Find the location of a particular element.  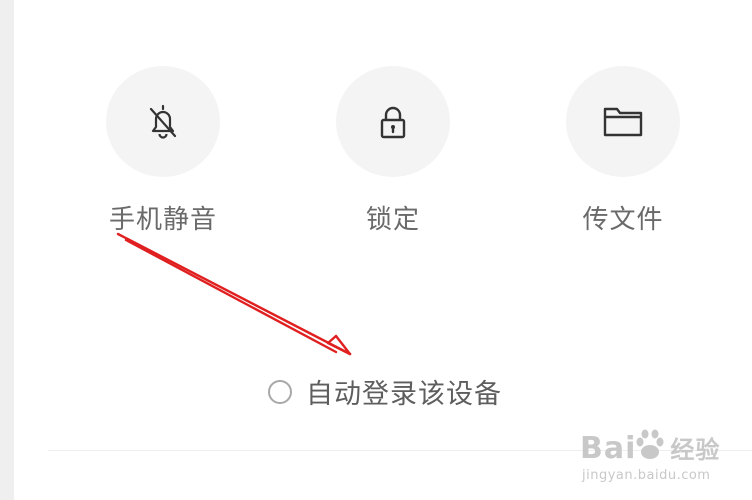

auto-login-option: 自动登录该设备 is located at coordinates (385, 391).